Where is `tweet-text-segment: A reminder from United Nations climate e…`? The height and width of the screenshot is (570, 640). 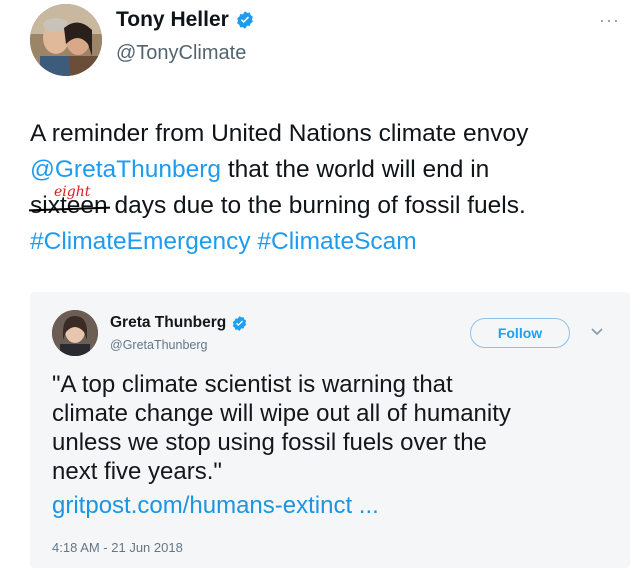
tweet-text-segment: A reminder from United Nations climate e… is located at coordinates (279, 133).